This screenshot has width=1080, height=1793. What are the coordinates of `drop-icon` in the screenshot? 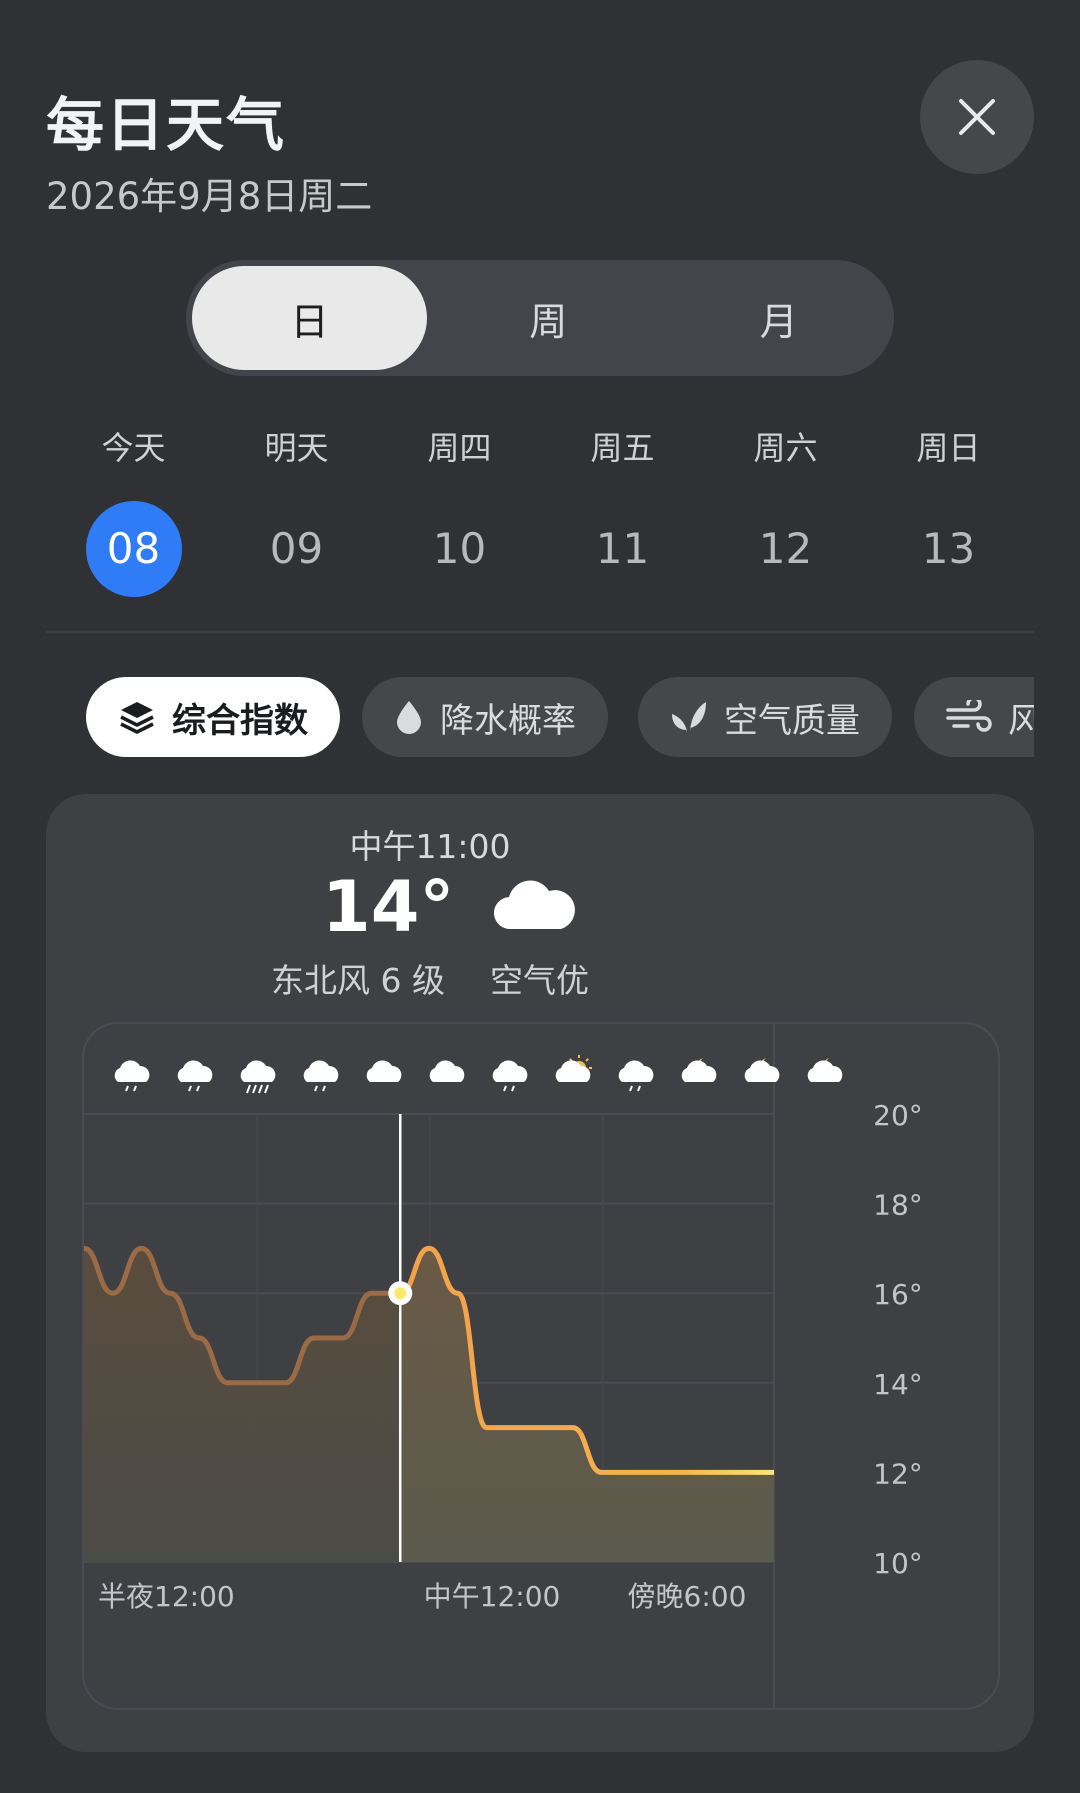 It's located at (409, 717).